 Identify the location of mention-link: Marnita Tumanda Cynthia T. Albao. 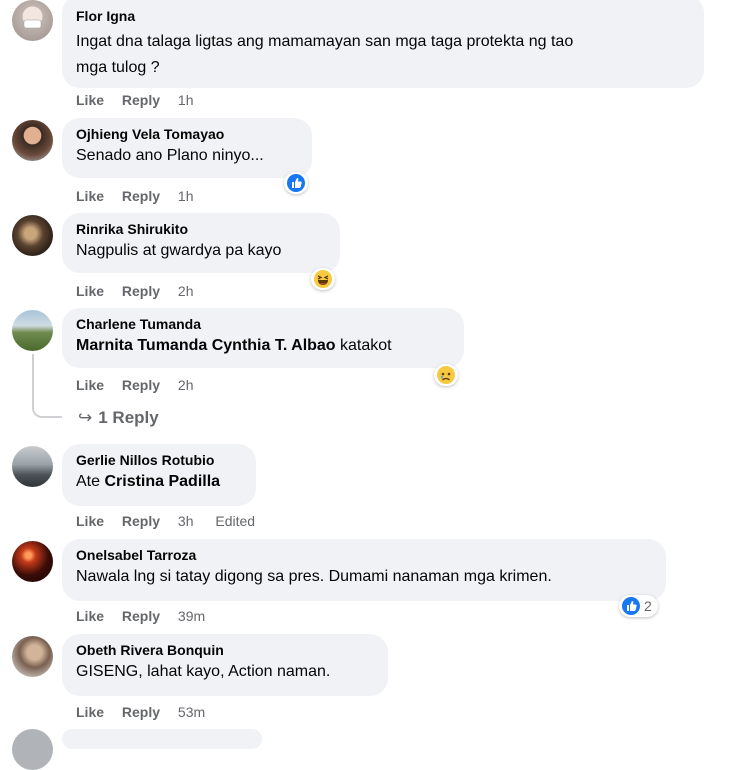
(206, 345).